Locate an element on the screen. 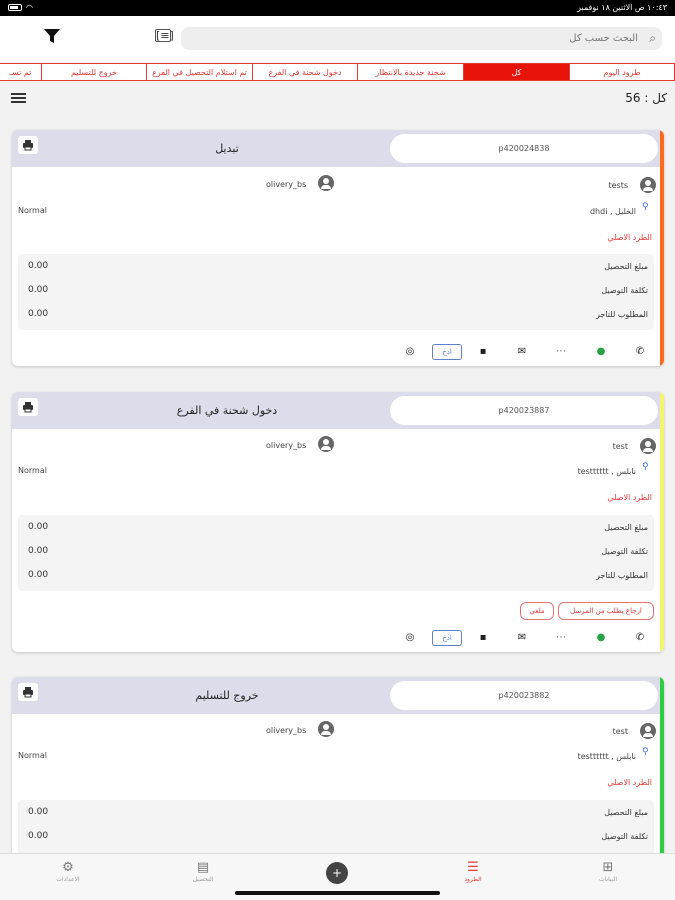 This screenshot has width=675, height=900. nav-collection: ▤ التحصيل is located at coordinates (203, 871).